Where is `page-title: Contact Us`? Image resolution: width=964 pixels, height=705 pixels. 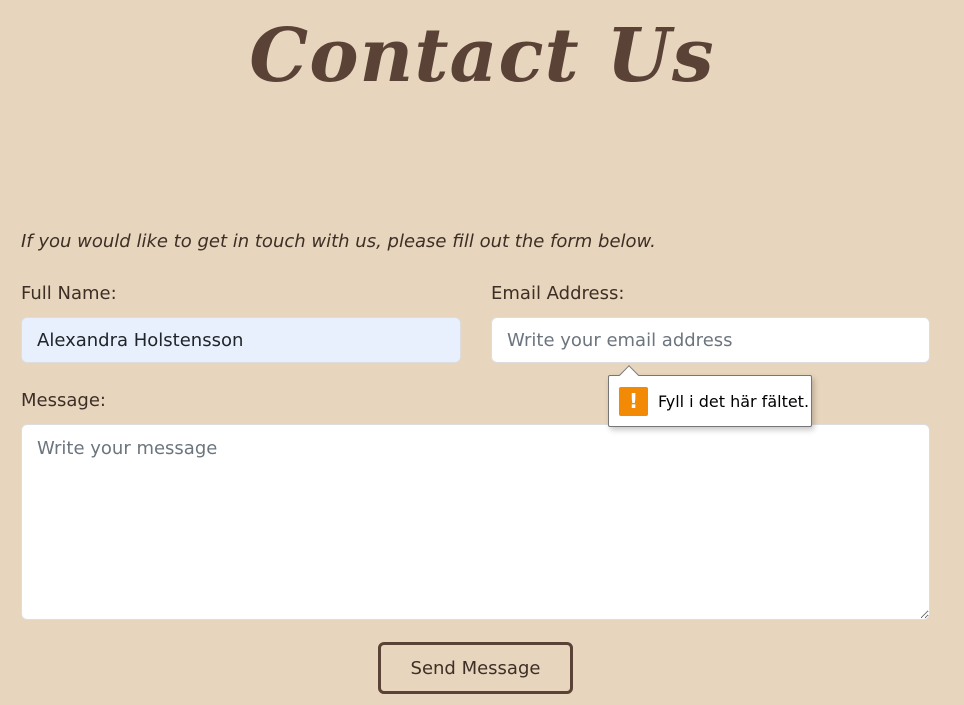
page-title: Contact Us is located at coordinates (482, 56).